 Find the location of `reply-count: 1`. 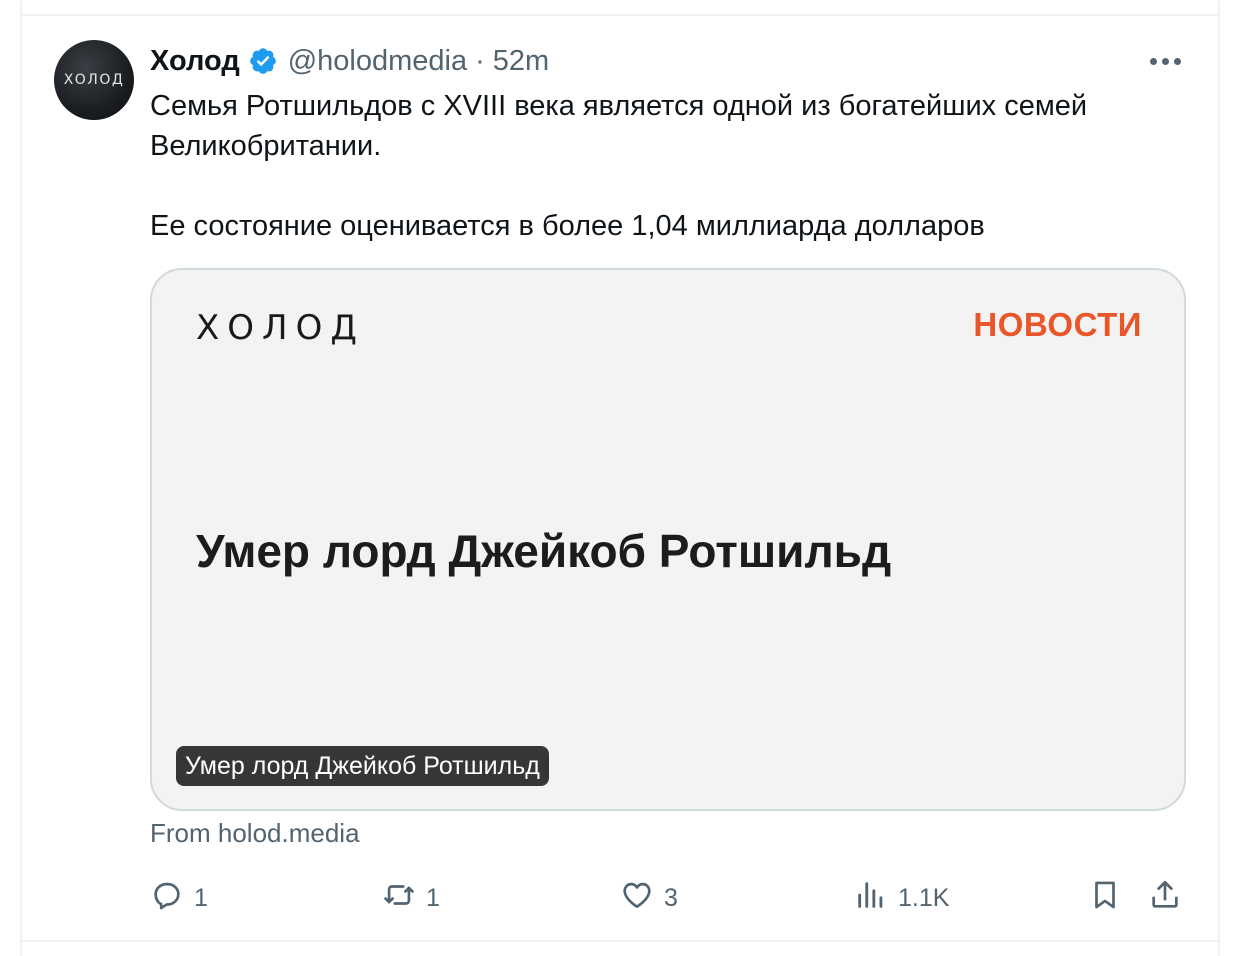

reply-count: 1 is located at coordinates (201, 897).